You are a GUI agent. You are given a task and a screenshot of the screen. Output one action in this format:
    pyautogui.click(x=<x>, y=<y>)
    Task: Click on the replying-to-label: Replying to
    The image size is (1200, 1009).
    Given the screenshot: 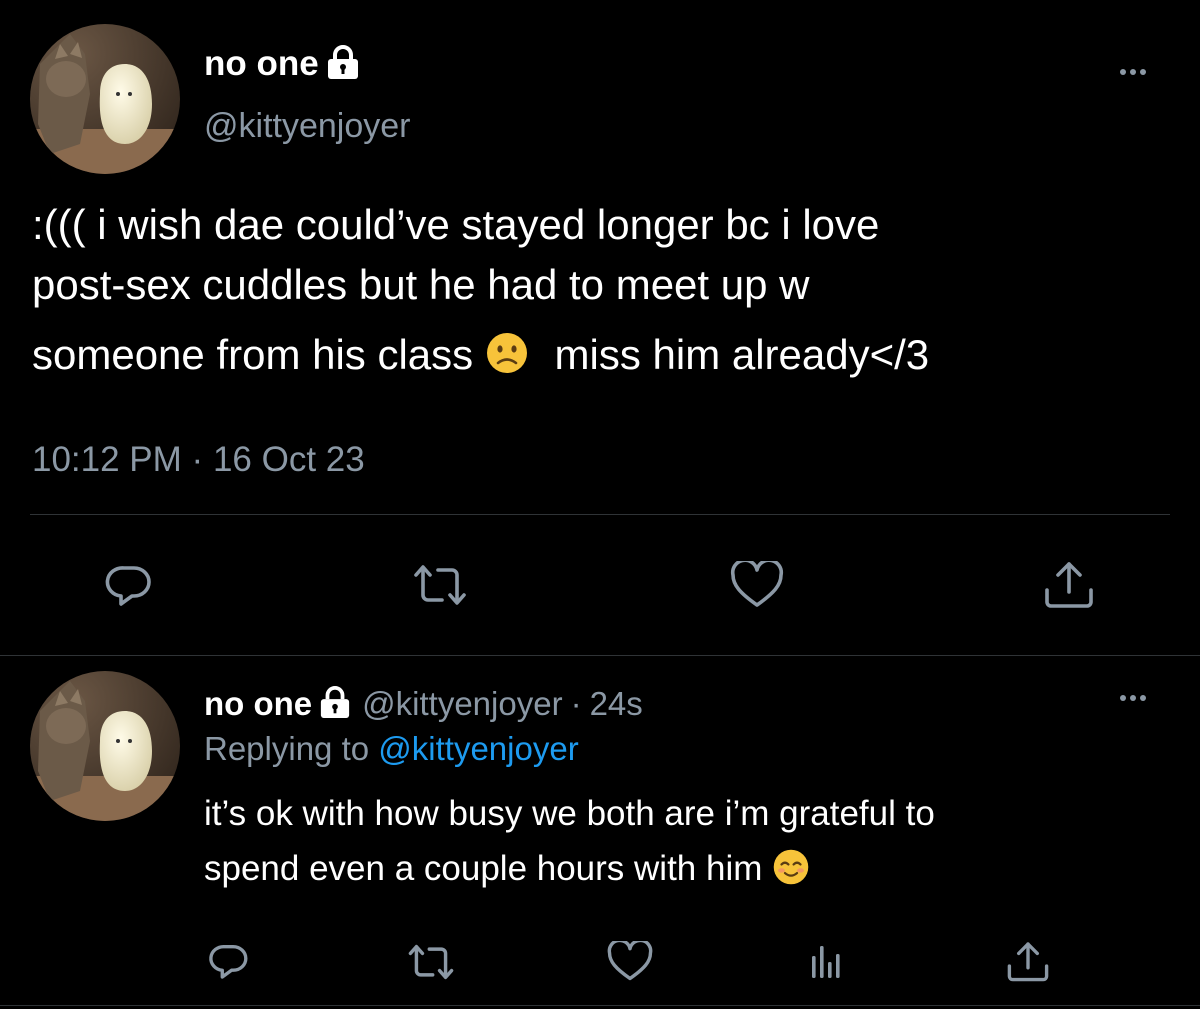 What is the action you would take?
    pyautogui.click(x=287, y=748)
    